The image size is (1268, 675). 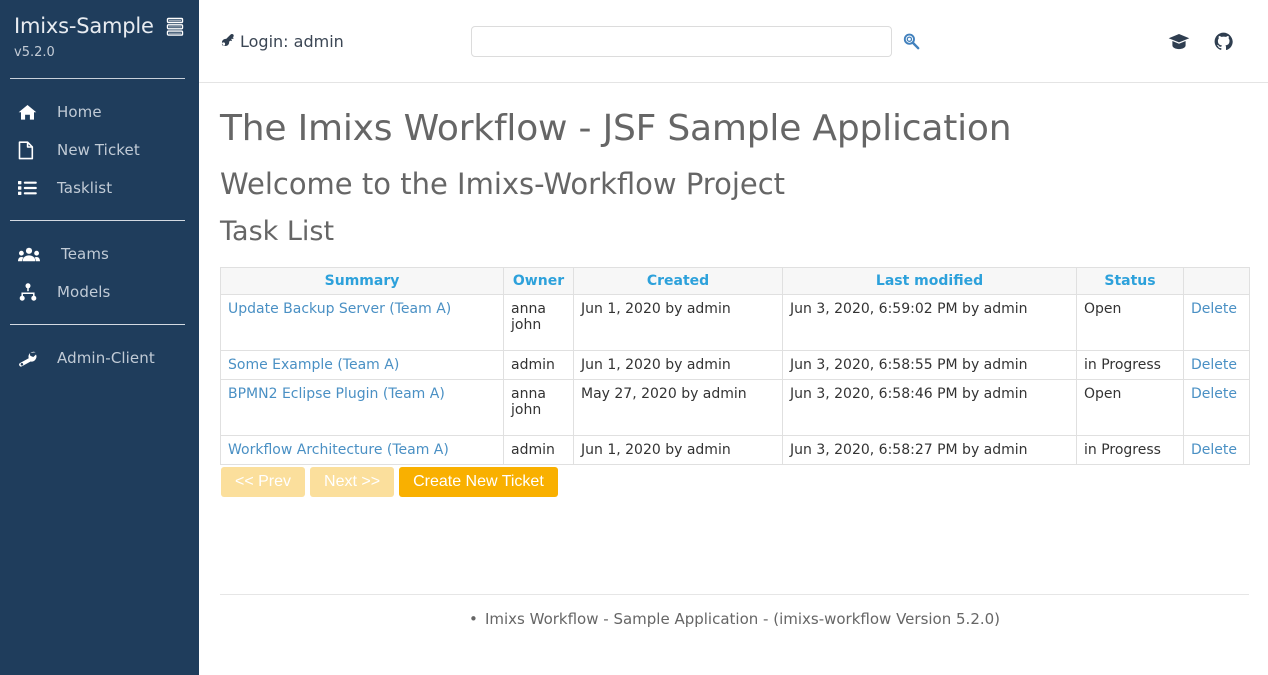 What do you see at coordinates (929, 281) in the screenshot?
I see `column-header-modified: Last modified` at bounding box center [929, 281].